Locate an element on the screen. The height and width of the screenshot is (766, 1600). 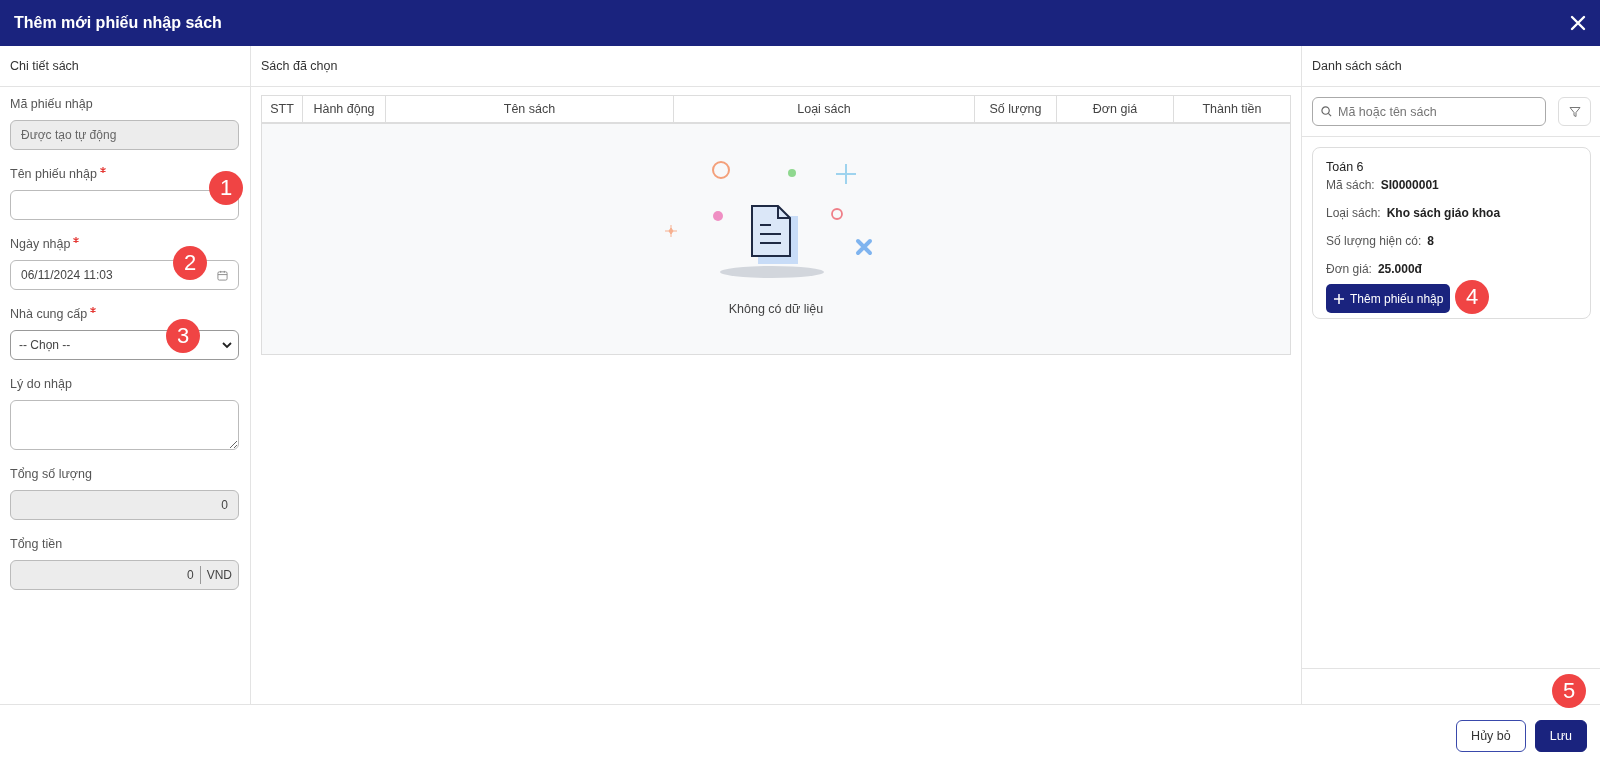
field-value: SI0000001 is located at coordinates (1409, 185).